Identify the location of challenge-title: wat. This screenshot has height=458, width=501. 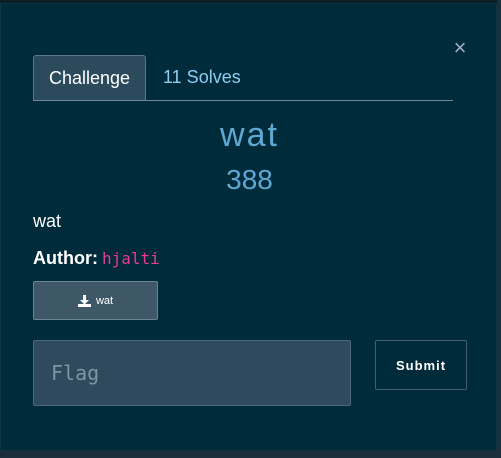
(249, 135).